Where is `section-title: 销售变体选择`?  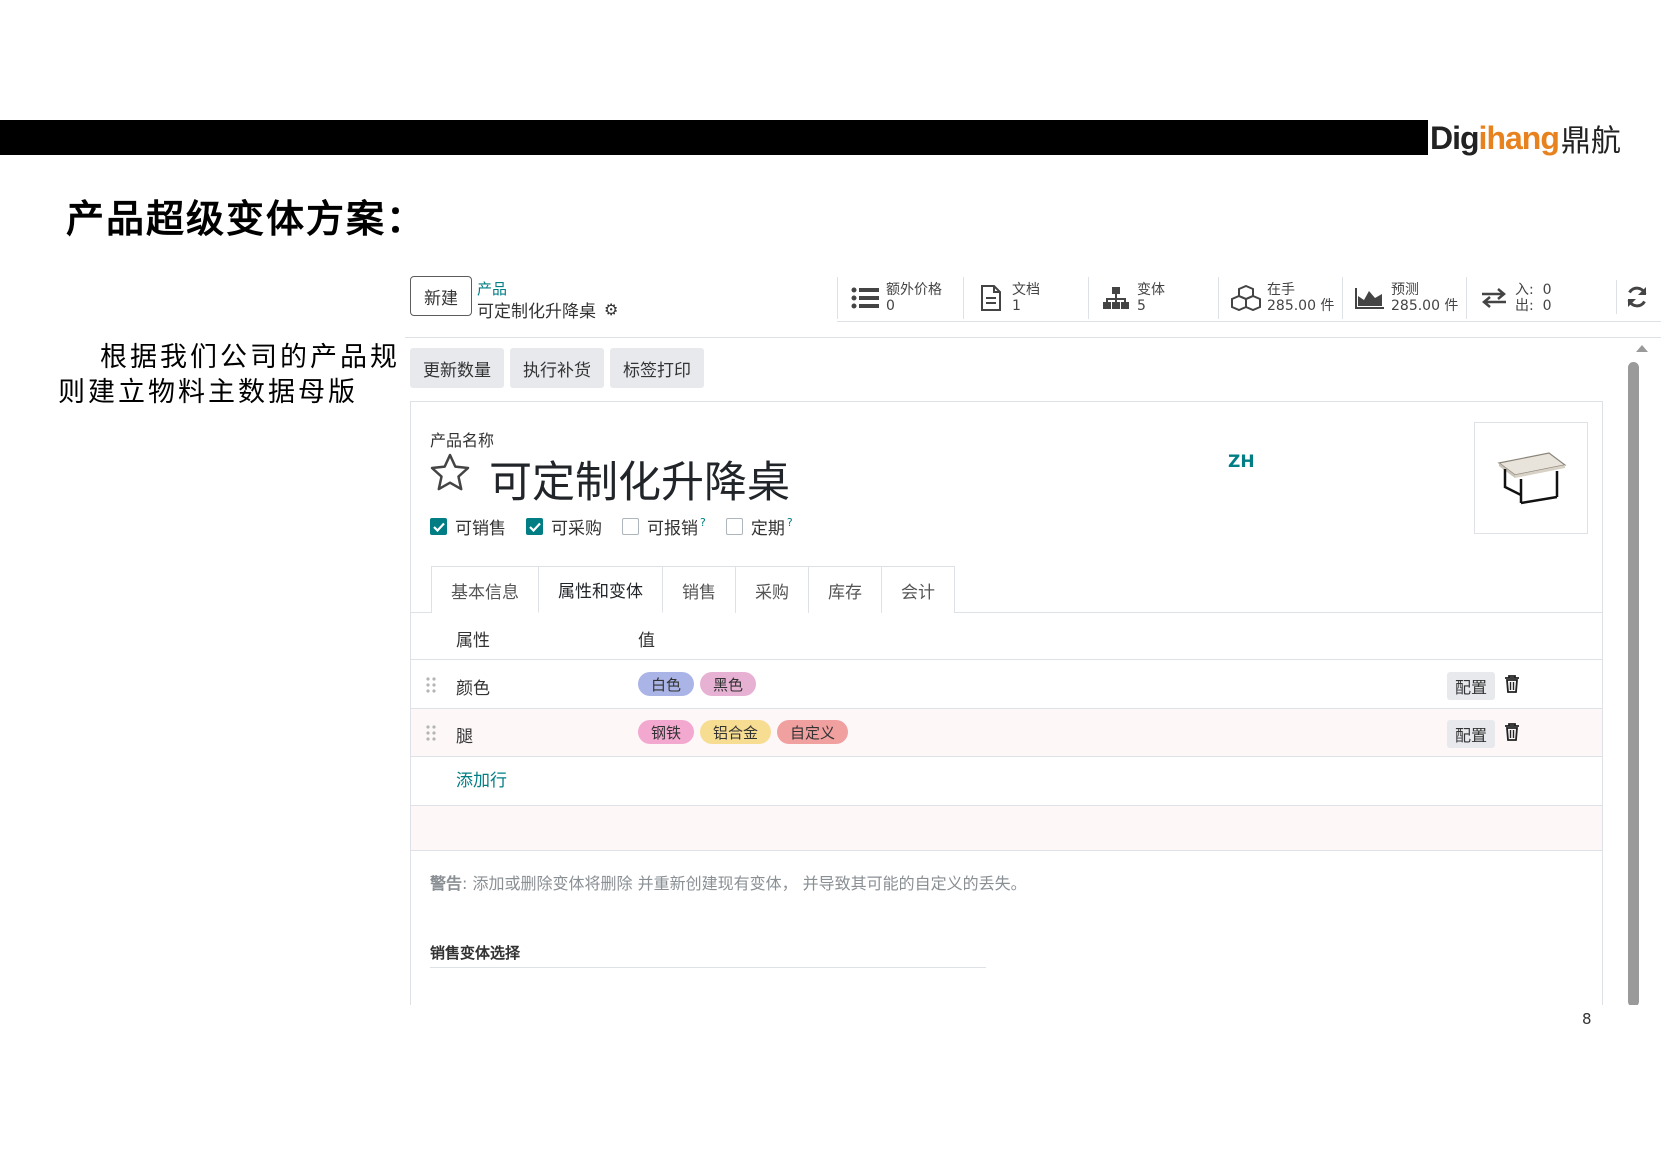 section-title: 销售变体选择 is located at coordinates (708, 955).